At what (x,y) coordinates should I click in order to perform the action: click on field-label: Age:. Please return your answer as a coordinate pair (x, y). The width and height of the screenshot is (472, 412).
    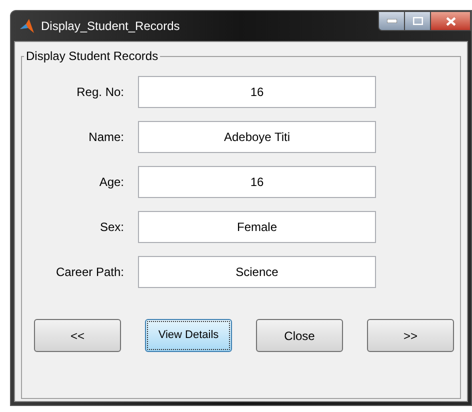
    Looking at the image, I should click on (111, 182).